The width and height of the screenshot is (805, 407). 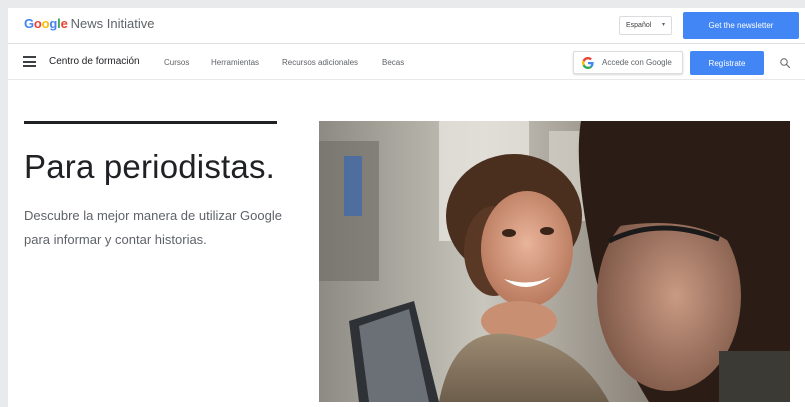 What do you see at coordinates (637, 62) in the screenshot?
I see `sign-in-label: Accede con Google` at bounding box center [637, 62].